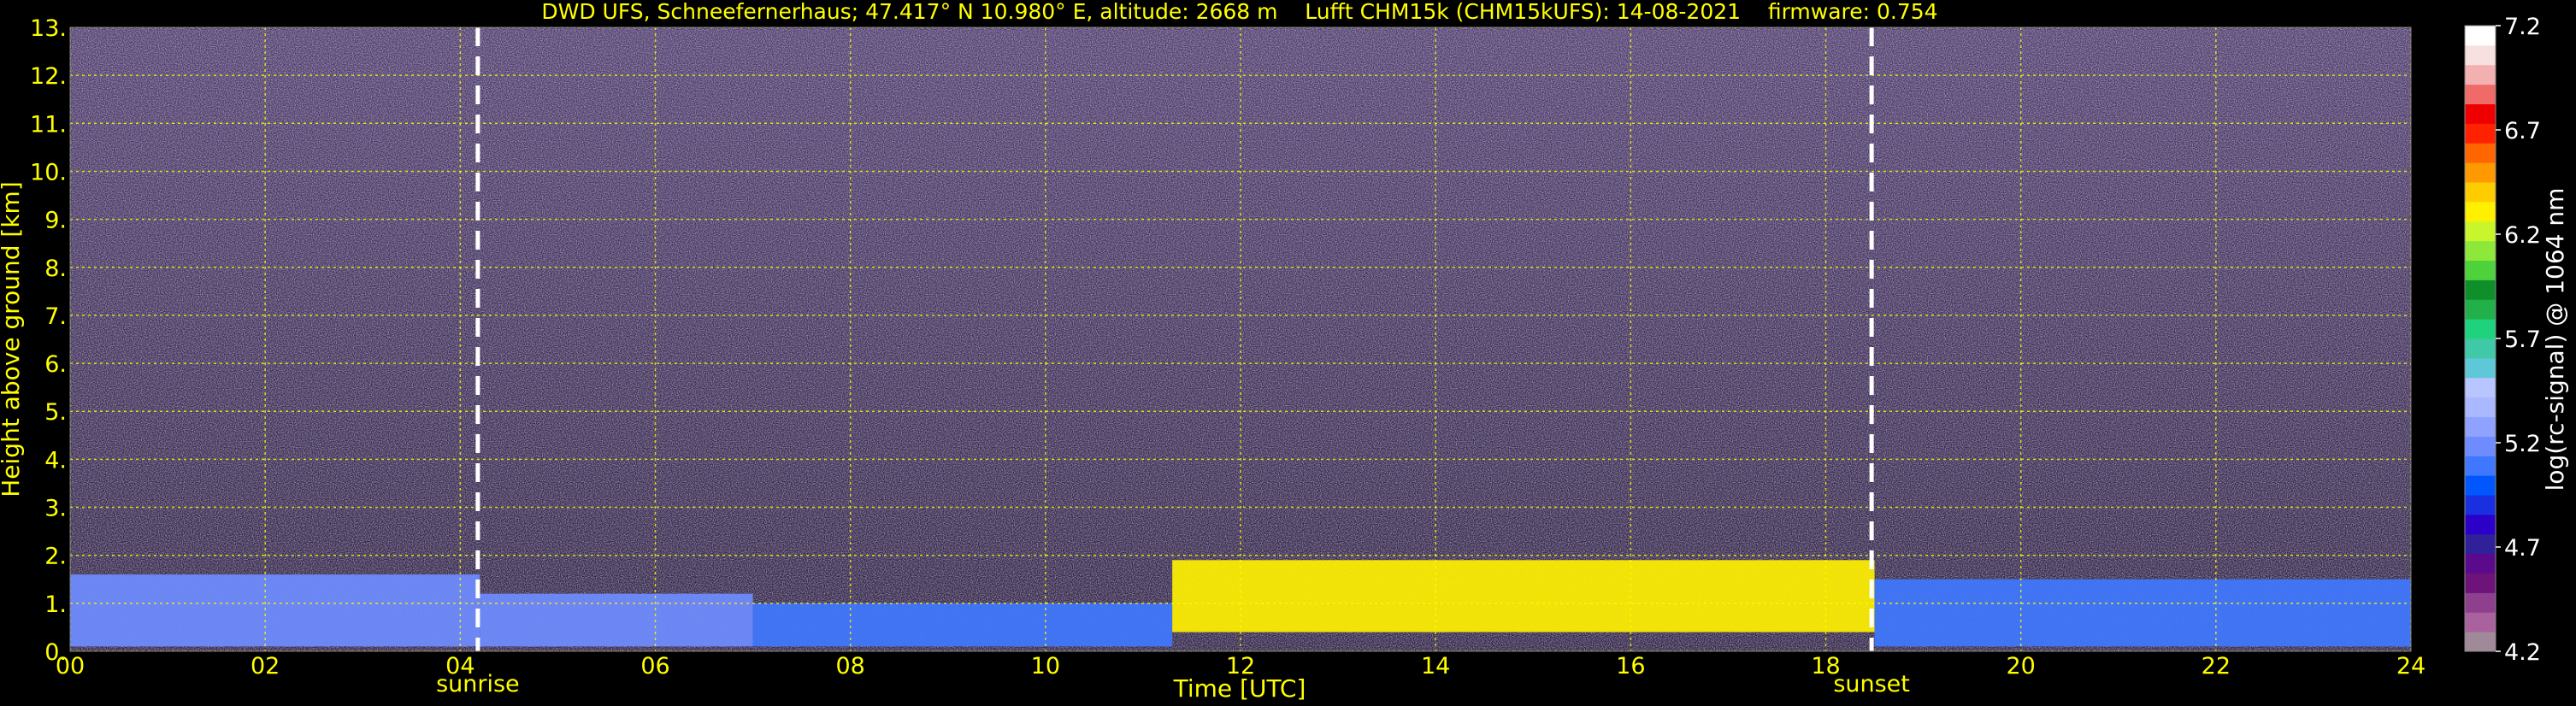  Describe the element at coordinates (1045, 666) in the screenshot. I see `x-tick-label: 10` at that location.